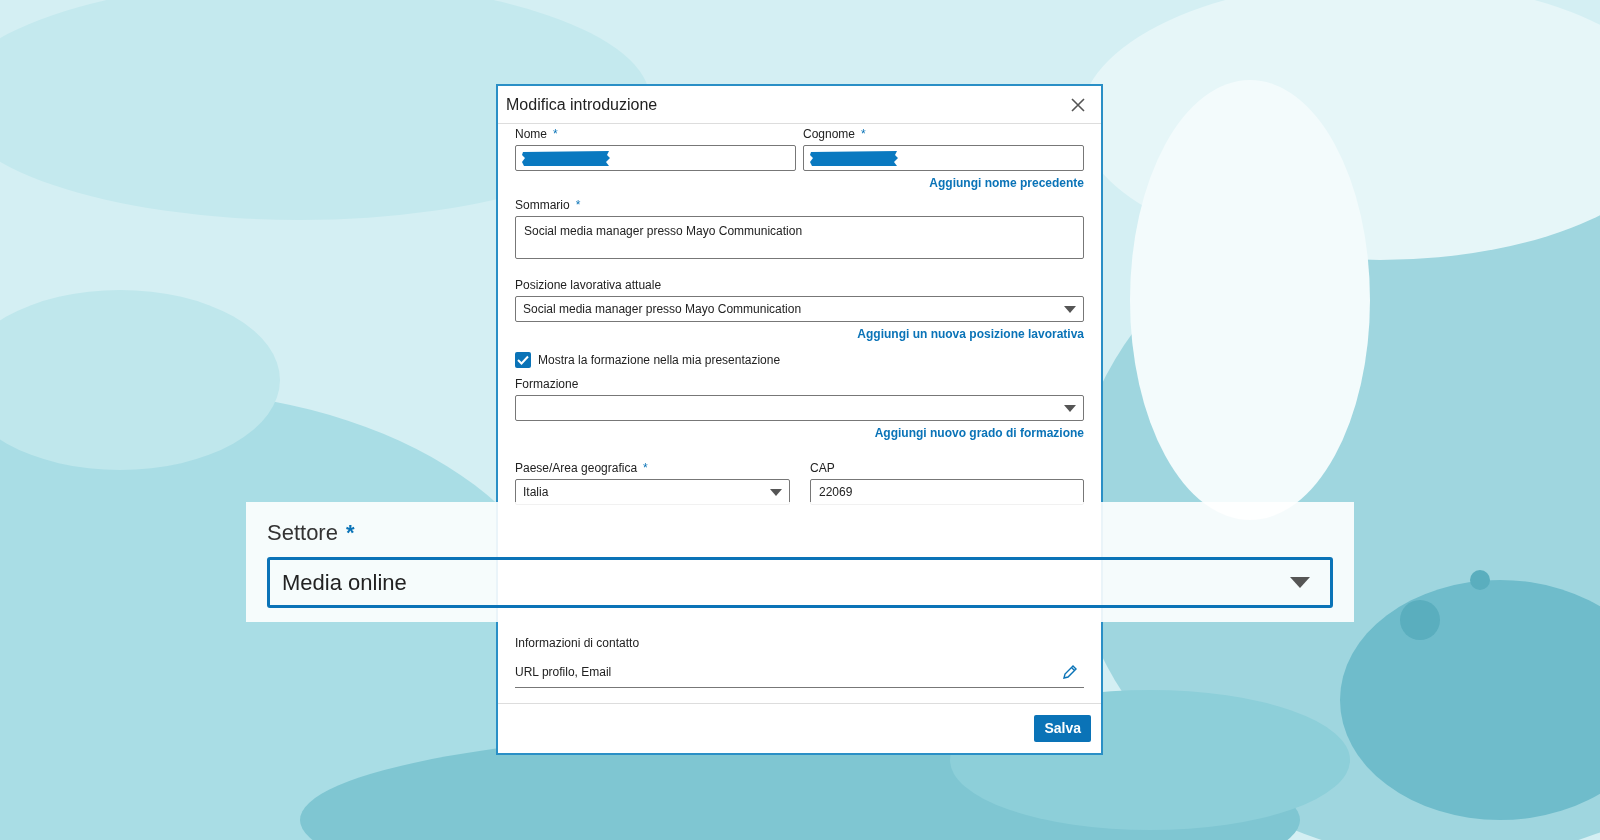  What do you see at coordinates (979, 433) in the screenshot?
I see `add-link: Aggiungi nuovo grado di formazione` at bounding box center [979, 433].